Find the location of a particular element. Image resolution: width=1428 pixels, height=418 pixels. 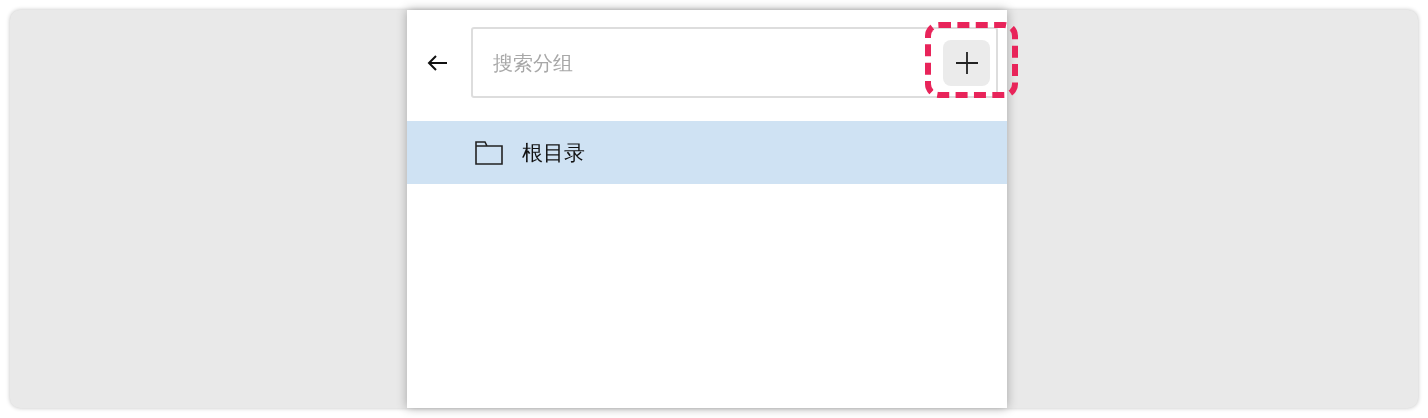

tree-item-label: 根目录 is located at coordinates (553, 153).